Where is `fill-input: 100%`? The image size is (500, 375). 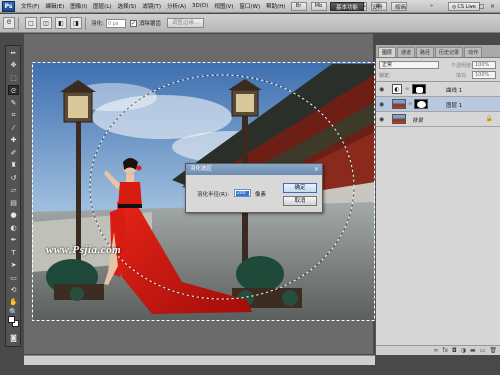
fill-input: 100% is located at coordinates (484, 75).